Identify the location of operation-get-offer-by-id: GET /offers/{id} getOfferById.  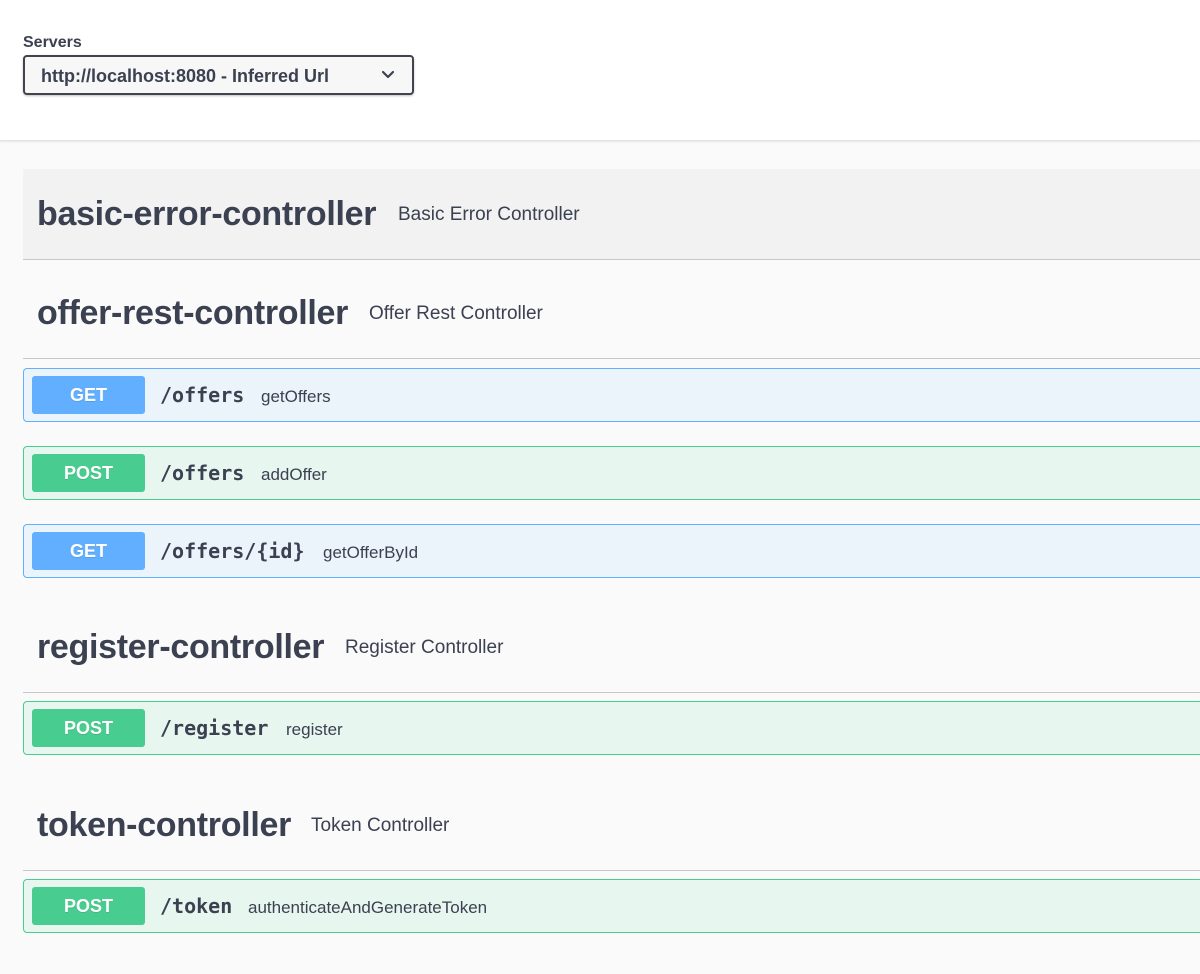
(611, 551).